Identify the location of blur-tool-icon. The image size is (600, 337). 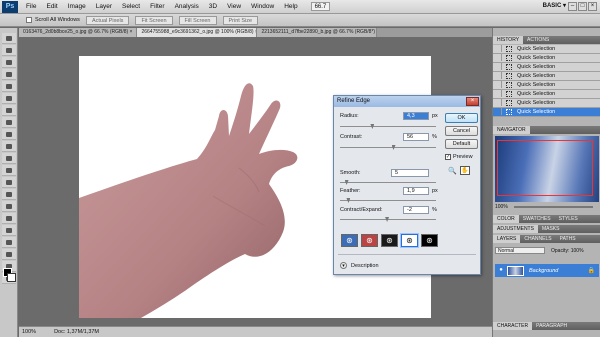
(9, 182).